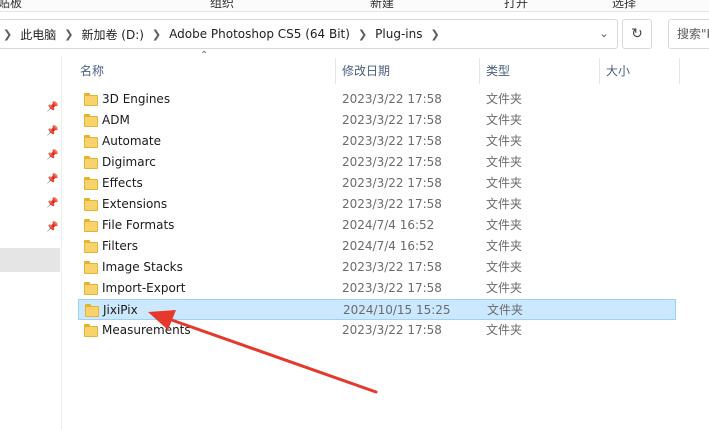  What do you see at coordinates (398, 34) in the screenshot?
I see `breadcrumb-plugins: Plug-ins` at bounding box center [398, 34].